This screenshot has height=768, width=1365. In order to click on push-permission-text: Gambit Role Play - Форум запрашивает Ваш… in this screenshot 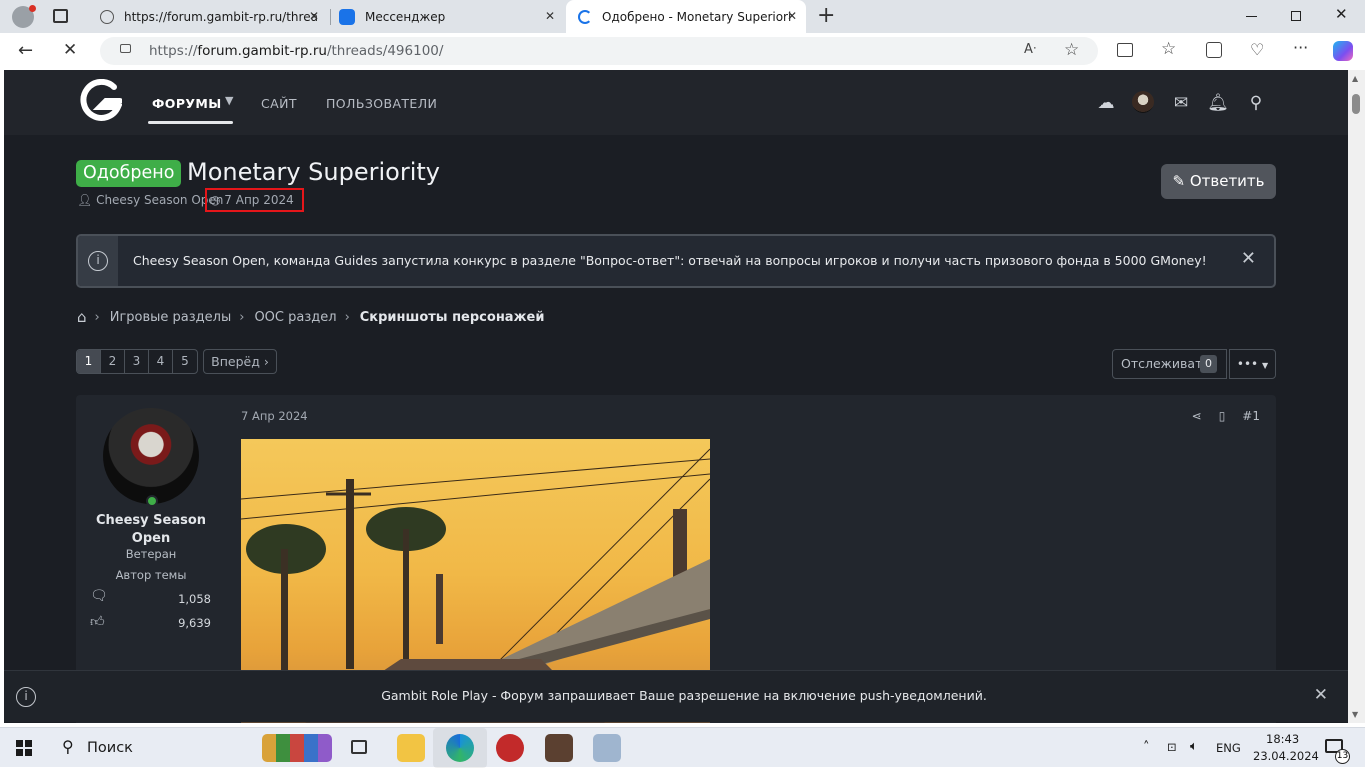, I will do `click(684, 695)`.